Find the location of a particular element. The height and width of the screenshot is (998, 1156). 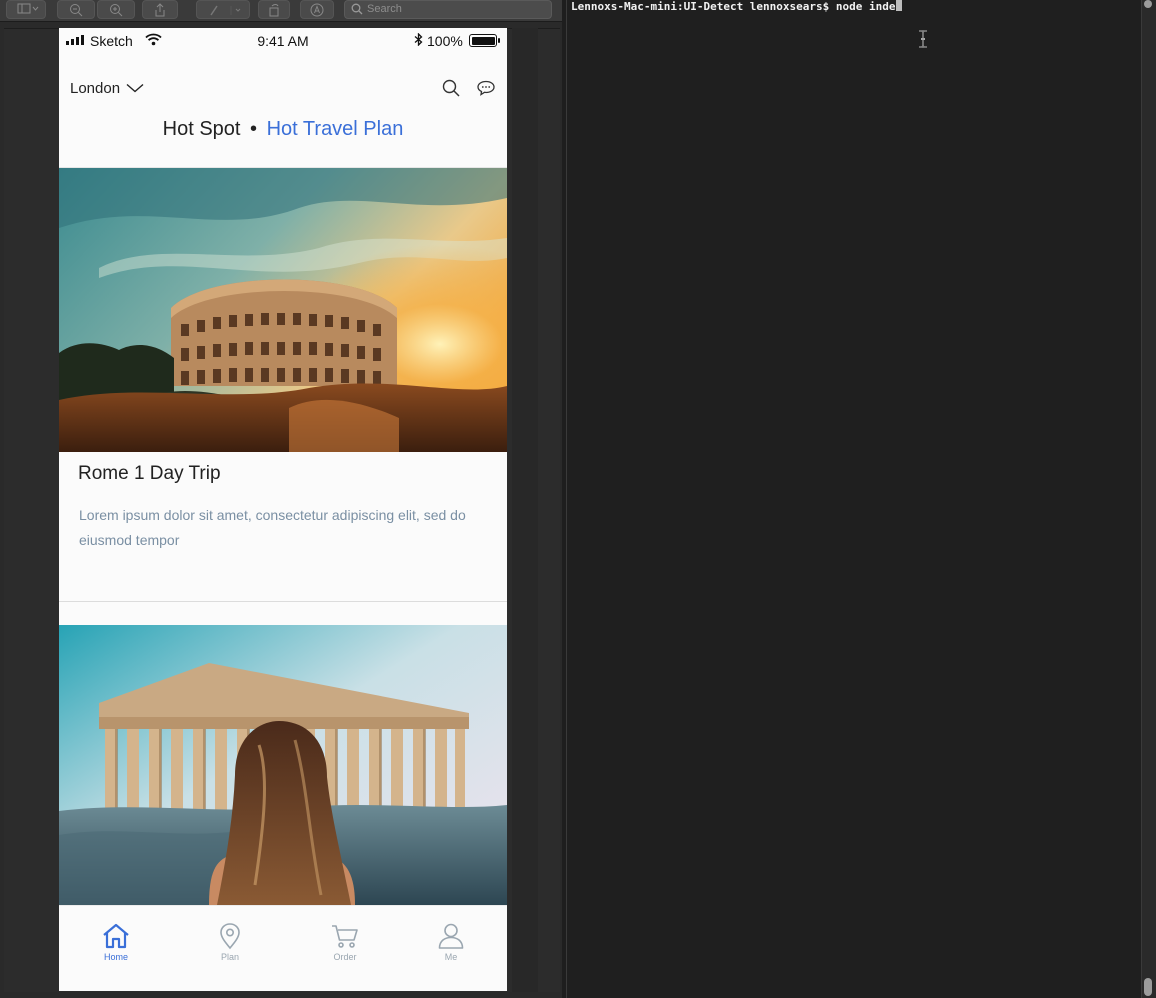

tab-me: Me is located at coordinates (451, 942).